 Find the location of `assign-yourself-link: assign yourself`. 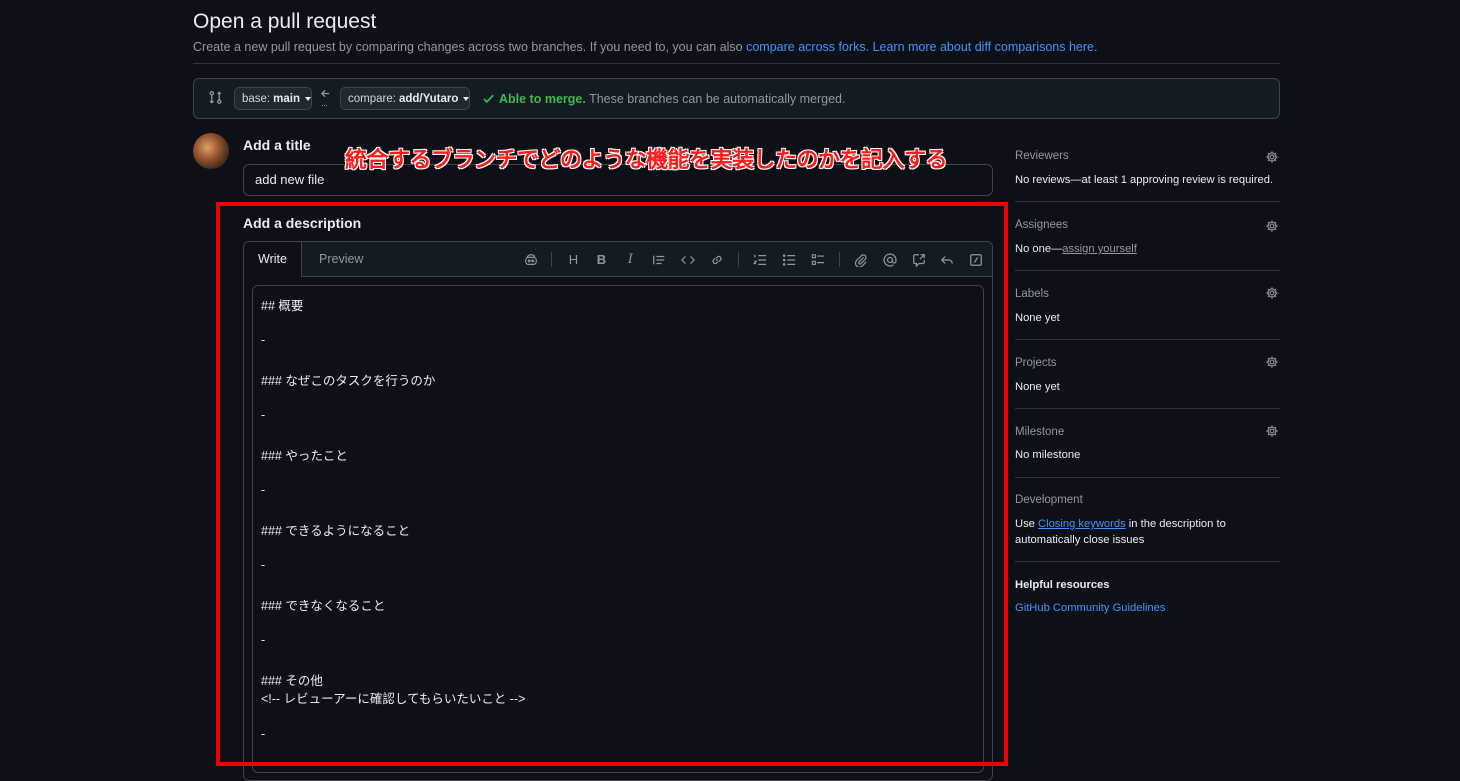

assign-yourself-link: assign yourself is located at coordinates (1099, 249).